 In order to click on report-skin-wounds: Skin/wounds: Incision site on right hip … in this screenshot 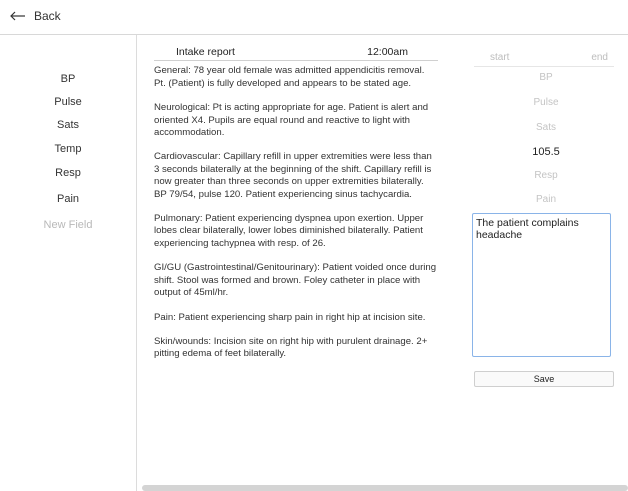, I will do `click(291, 347)`.